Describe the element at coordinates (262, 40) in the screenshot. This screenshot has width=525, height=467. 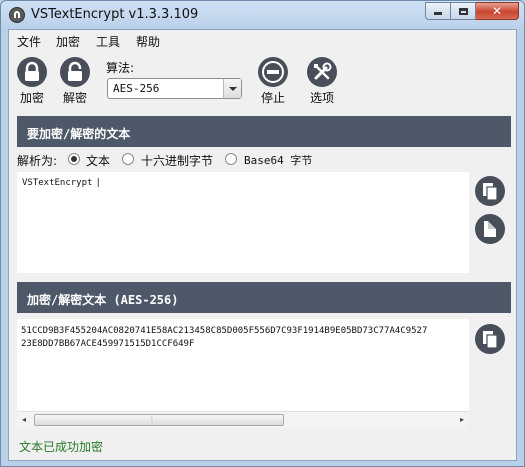
I see `menu-bar: 文件 加密 工具 帮助` at that location.